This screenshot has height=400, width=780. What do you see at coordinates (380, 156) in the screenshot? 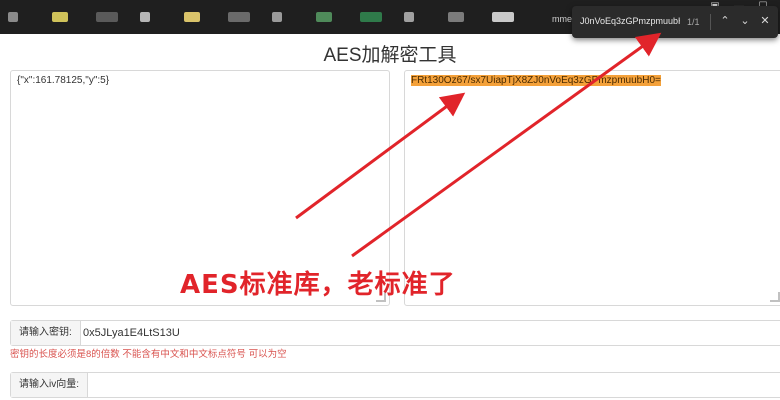
I see `arrow-to-ciphertext` at bounding box center [380, 156].